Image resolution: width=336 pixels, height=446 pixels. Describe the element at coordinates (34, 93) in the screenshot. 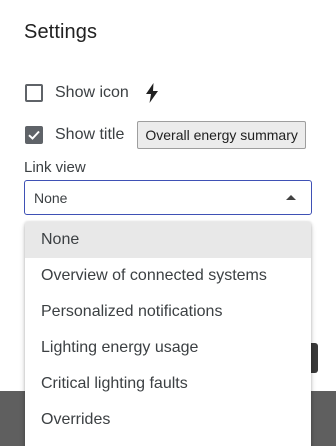

I see `show-icon-checkbox` at that location.